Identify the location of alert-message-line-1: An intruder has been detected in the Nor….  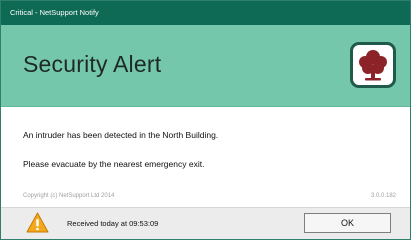
(121, 135).